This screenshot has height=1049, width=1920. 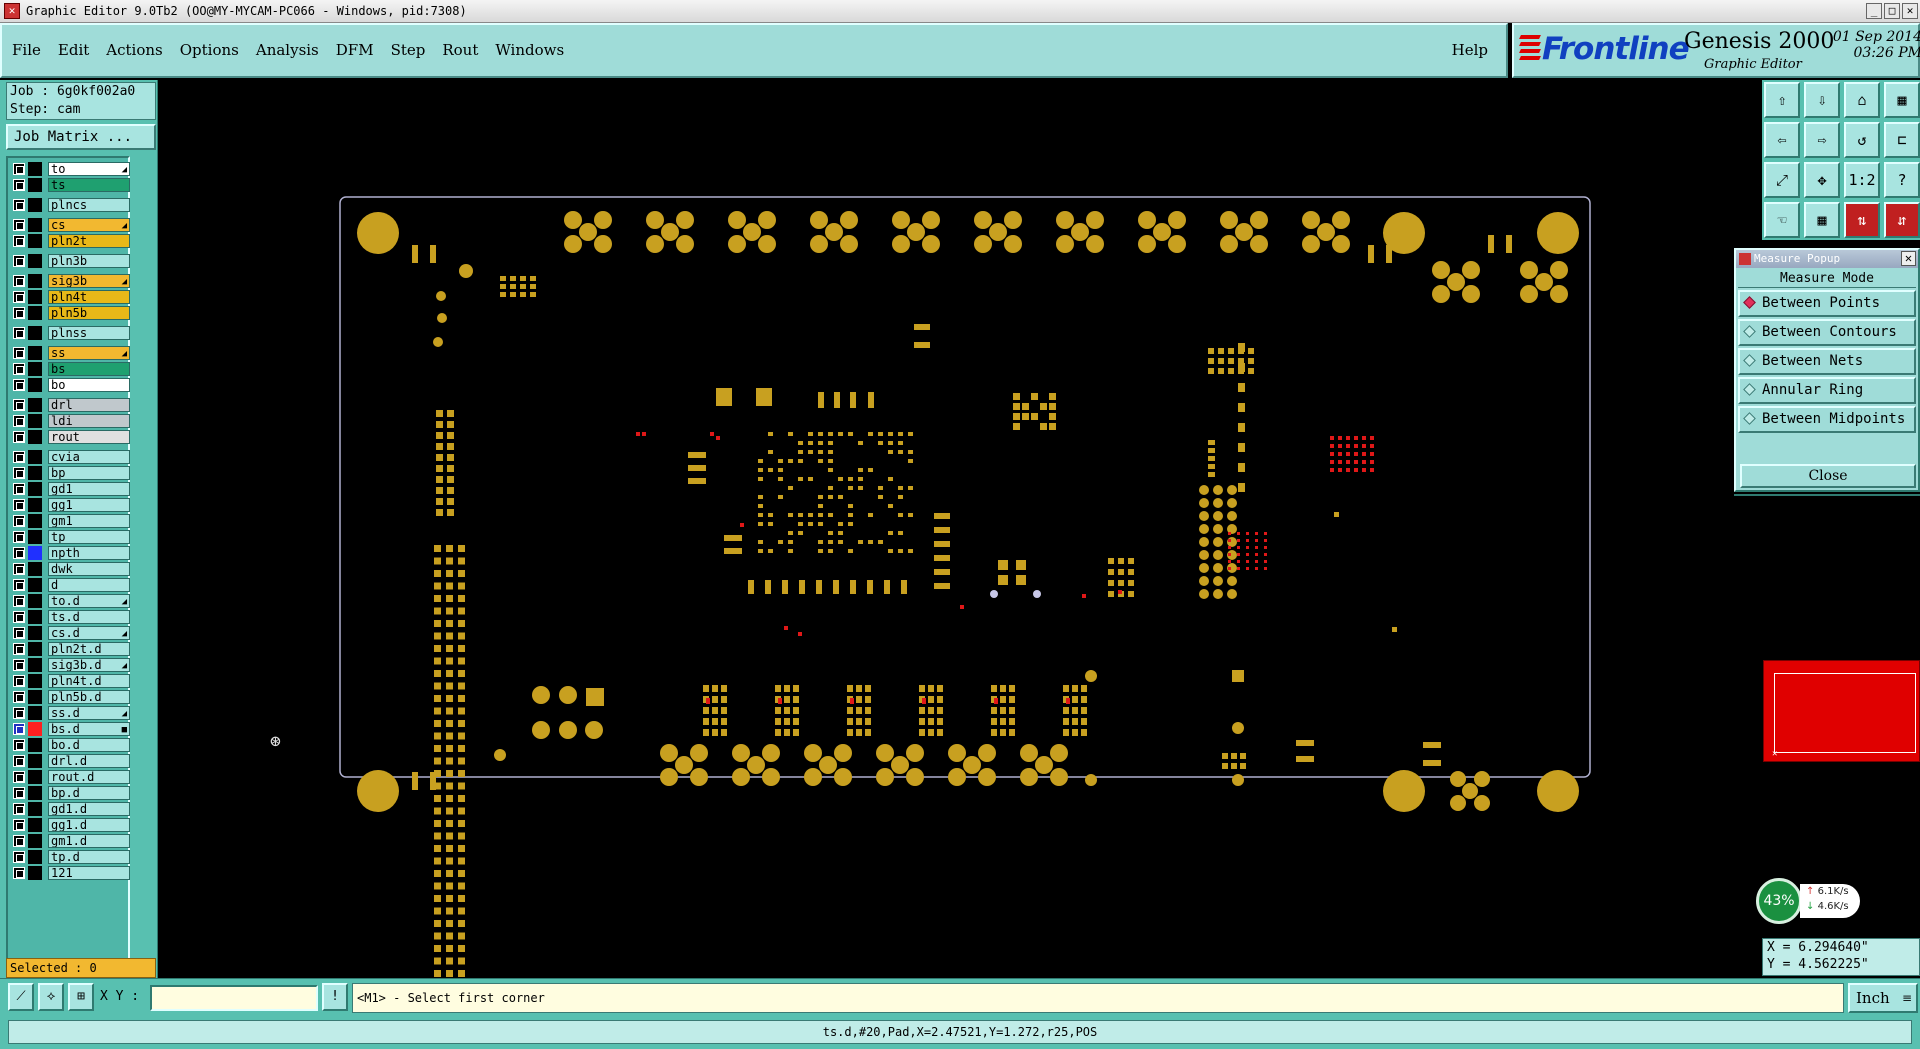 What do you see at coordinates (70, 521) in the screenshot?
I see `layer-row-gm1: gm1` at bounding box center [70, 521].